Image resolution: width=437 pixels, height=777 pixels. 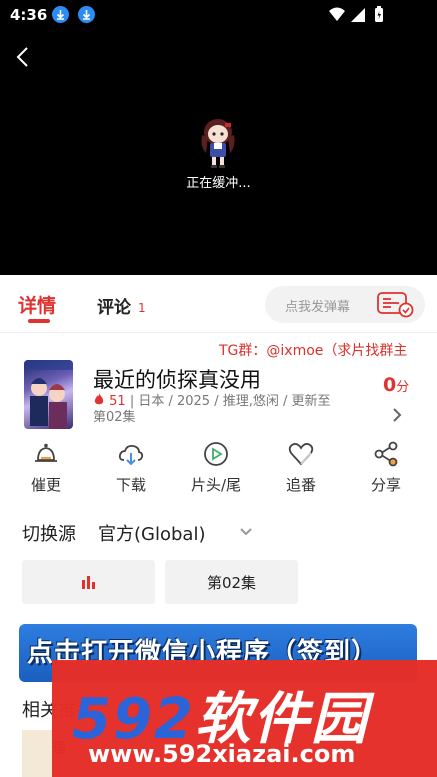 What do you see at coordinates (386, 454) in the screenshot?
I see `share-icon` at bounding box center [386, 454].